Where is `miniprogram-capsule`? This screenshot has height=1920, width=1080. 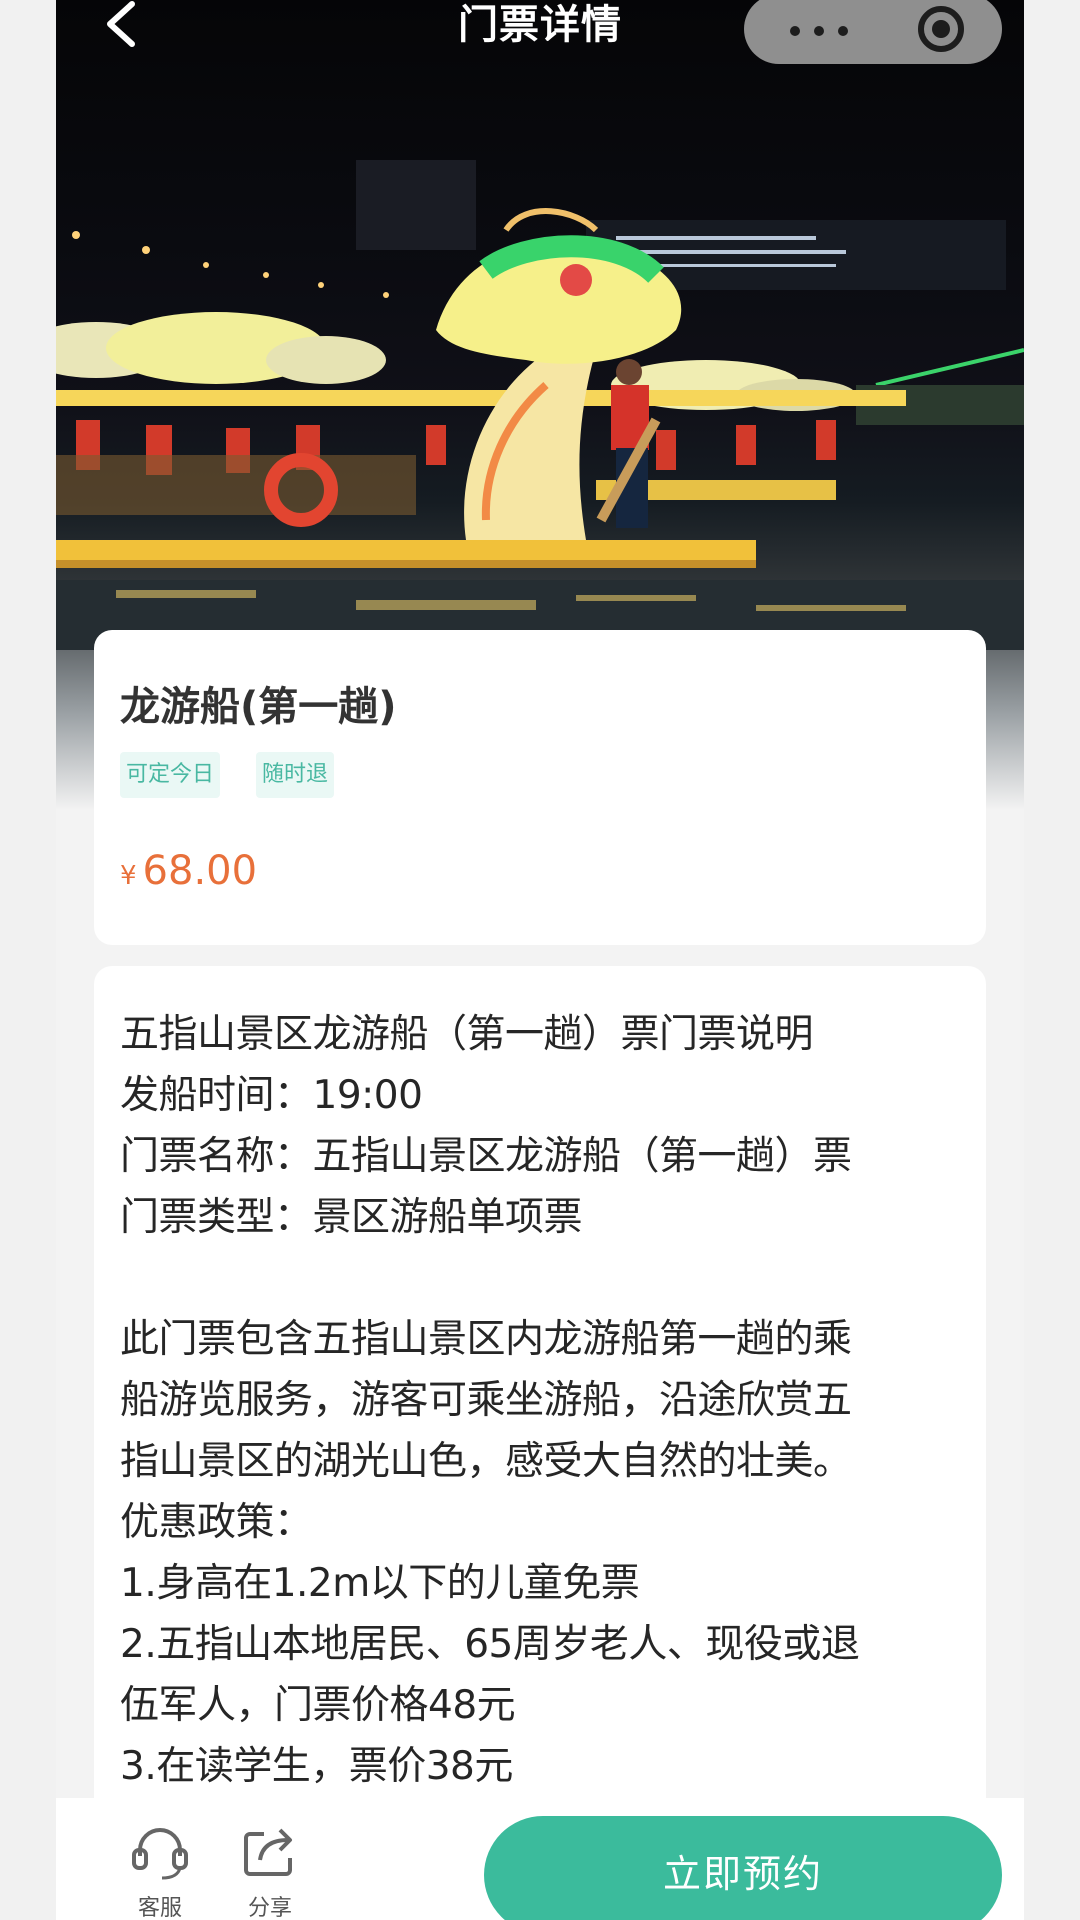 miniprogram-capsule is located at coordinates (873, 32).